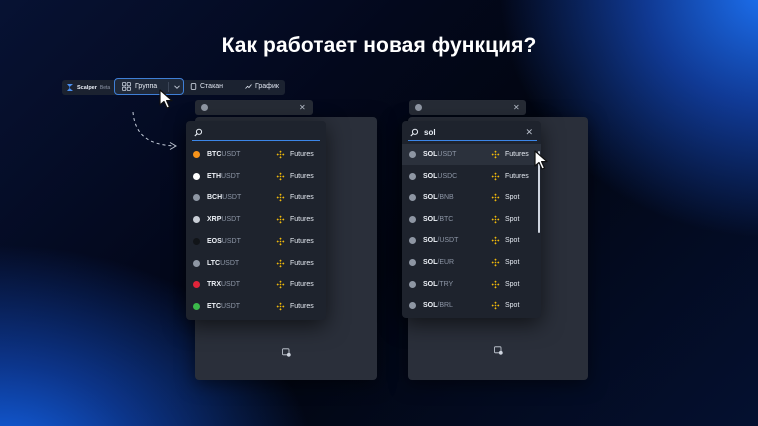  Describe the element at coordinates (256, 306) in the screenshot. I see `ticker-row: ETCUSDT Futures` at that location.